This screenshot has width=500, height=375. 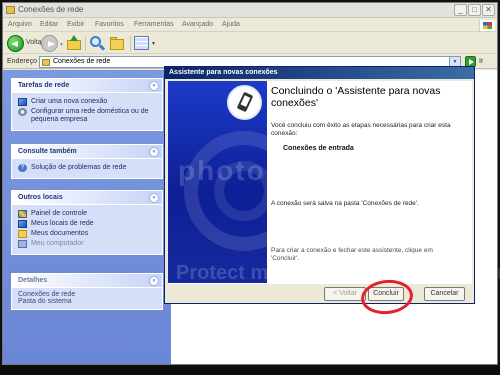 What do you see at coordinates (444, 294) in the screenshot?
I see `cancel-button: Cancelar` at bounding box center [444, 294].